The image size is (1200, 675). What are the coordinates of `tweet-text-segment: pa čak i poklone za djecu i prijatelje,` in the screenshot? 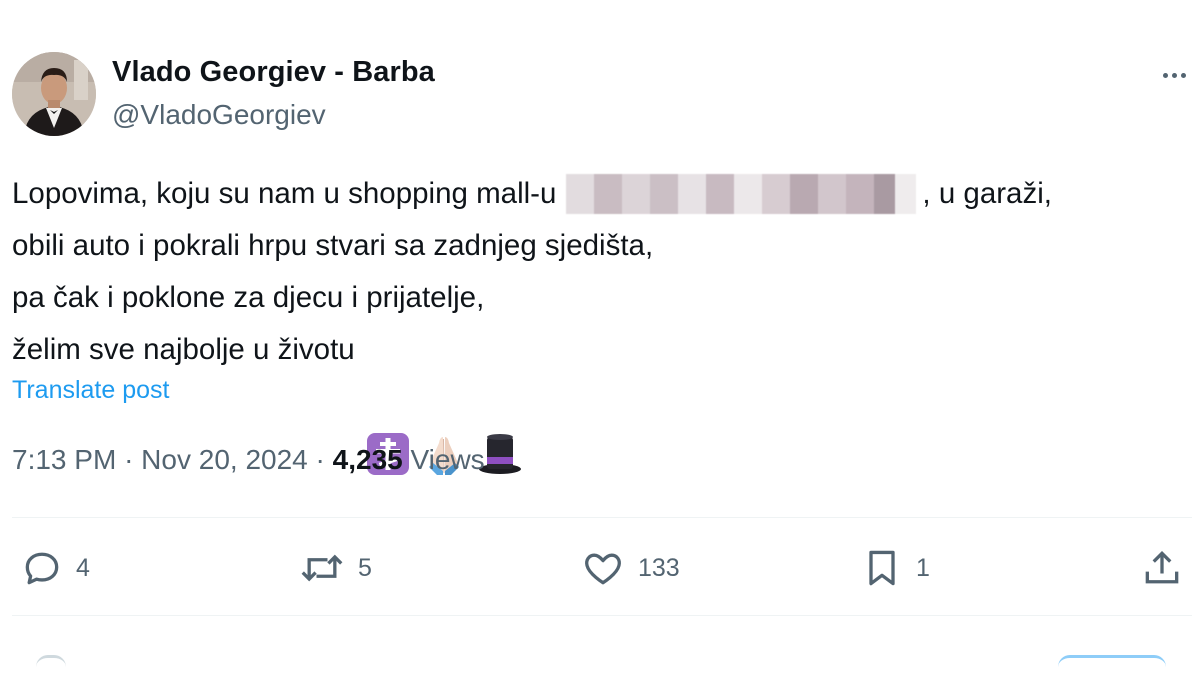 It's located at (248, 297).